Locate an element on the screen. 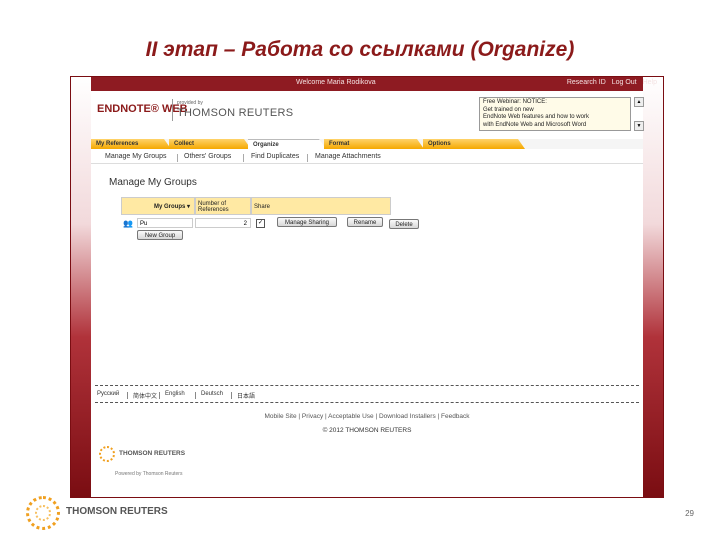 The width and height of the screenshot is (720, 540). help-link: Help is located at coordinates (650, 82).